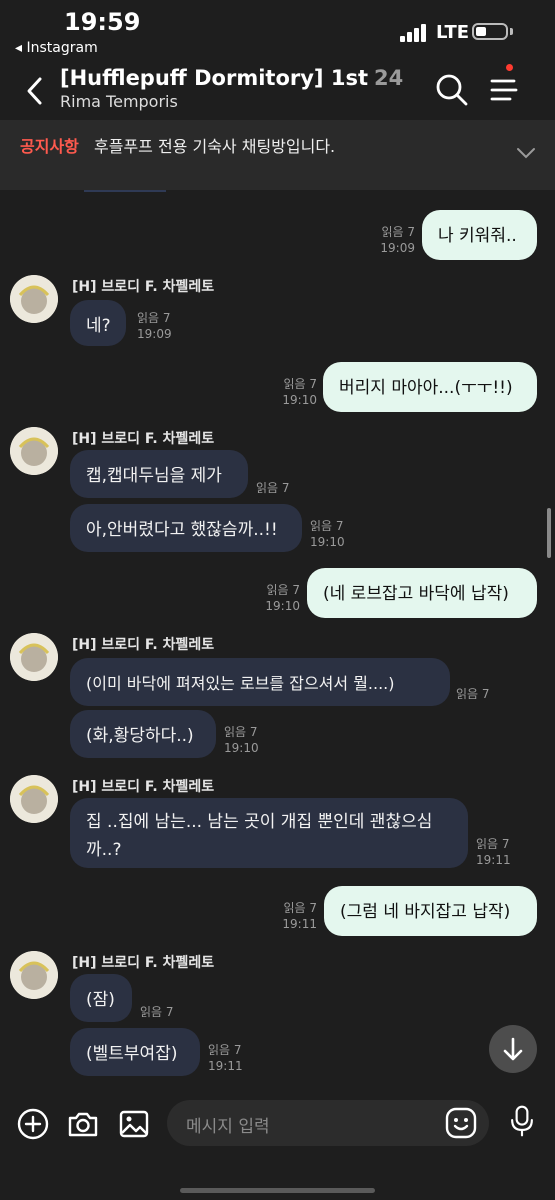  What do you see at coordinates (98, 323) in the screenshot?
I see `their-message-bubble: 네?` at bounding box center [98, 323].